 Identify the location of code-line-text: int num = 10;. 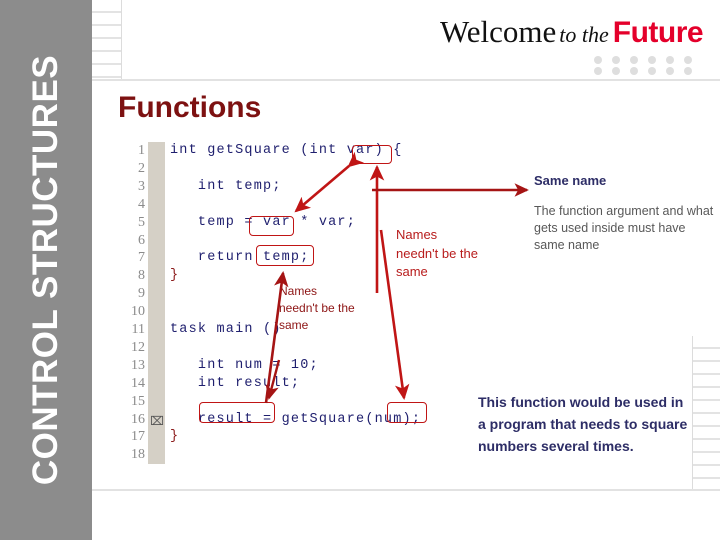
(244, 365).